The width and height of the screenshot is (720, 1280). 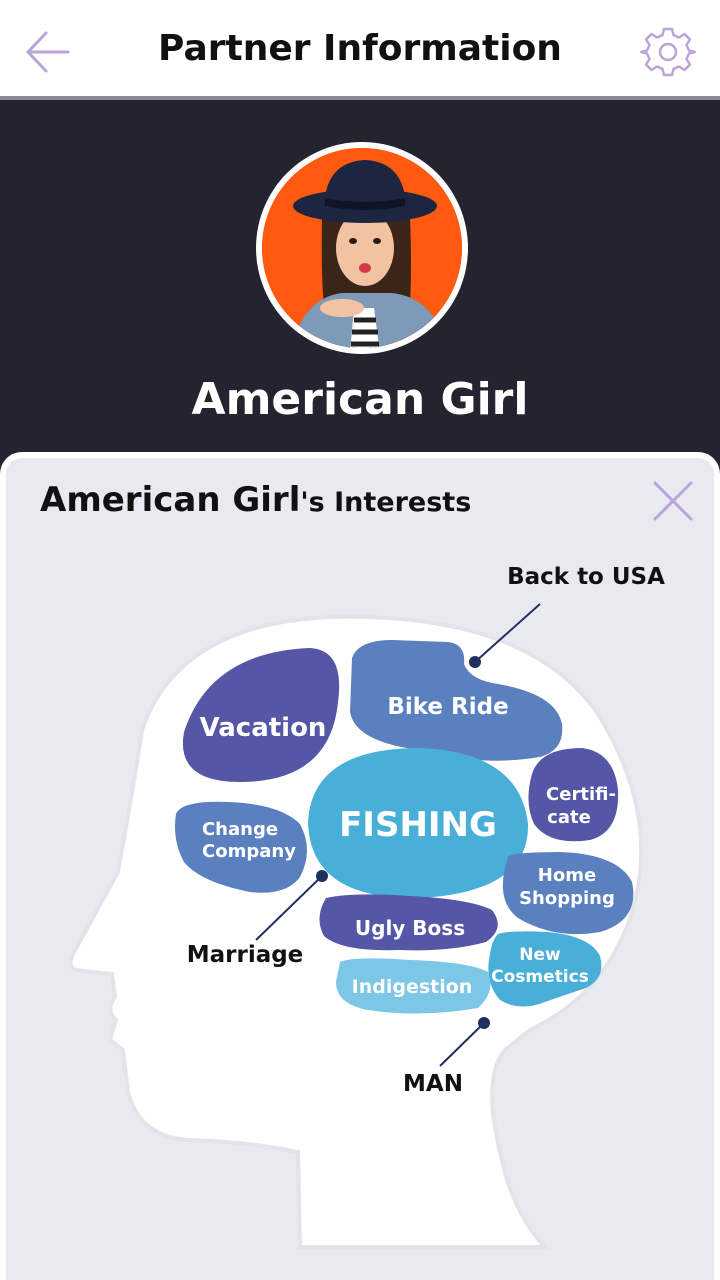 What do you see at coordinates (581, 794) in the screenshot?
I see `certificate-label-line1: Certifi-` at bounding box center [581, 794].